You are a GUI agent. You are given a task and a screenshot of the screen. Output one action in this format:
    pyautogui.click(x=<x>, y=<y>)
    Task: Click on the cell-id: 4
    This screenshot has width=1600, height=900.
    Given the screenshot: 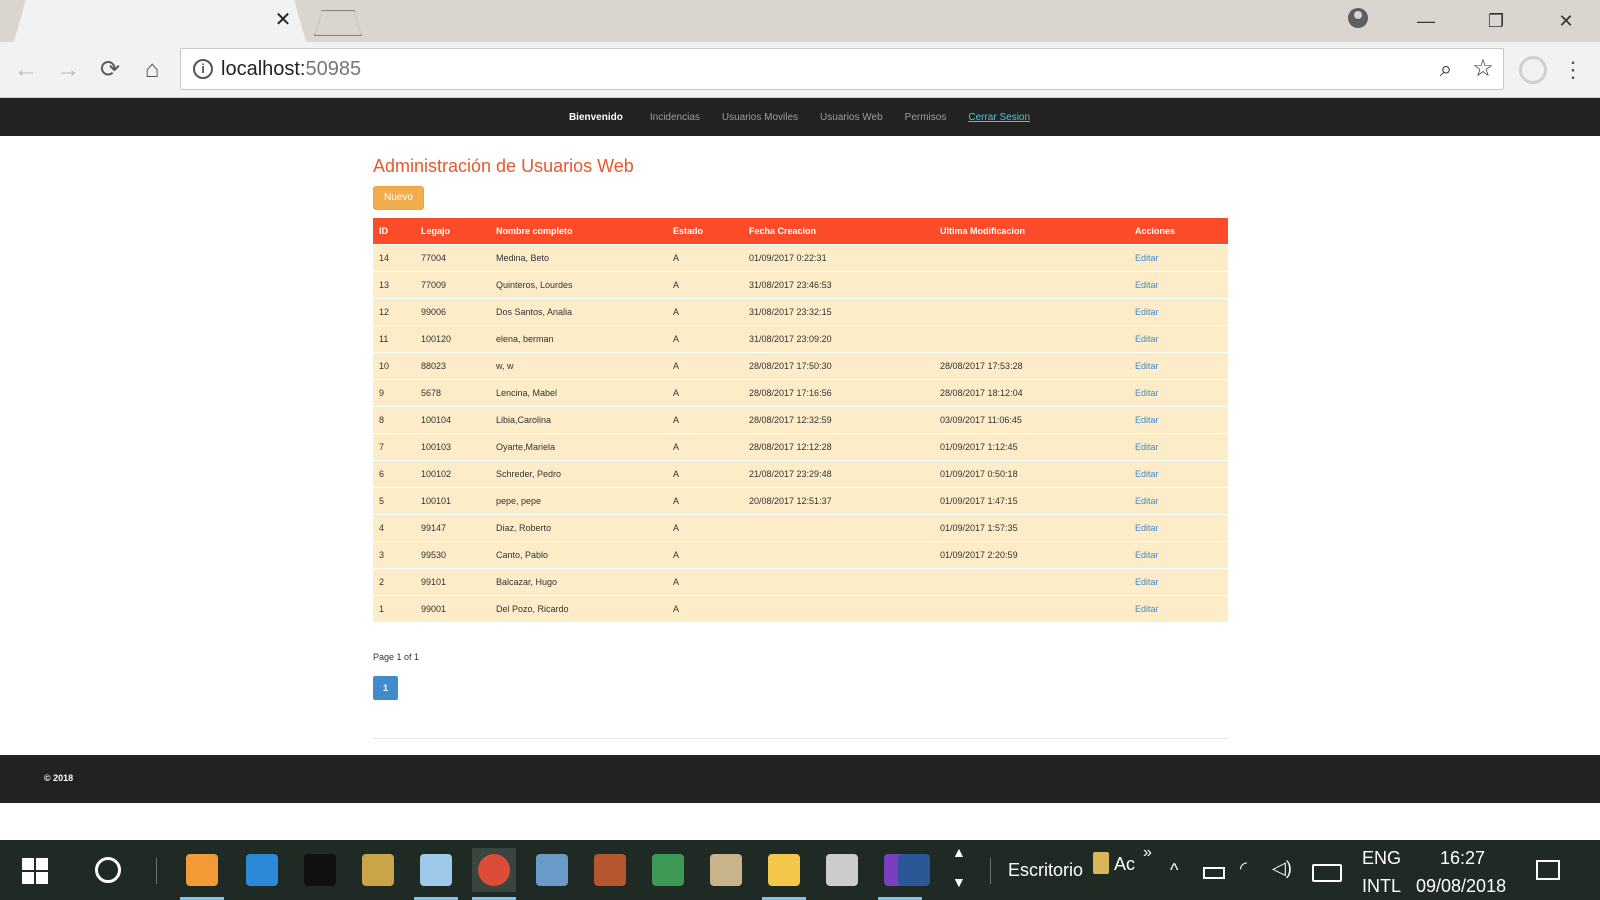 What is the action you would take?
    pyautogui.click(x=394, y=527)
    